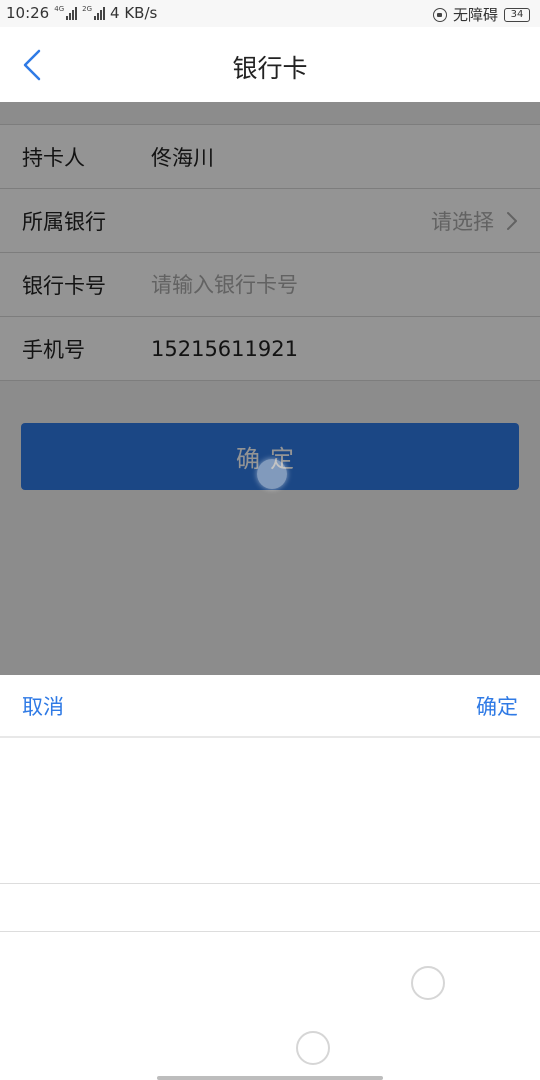 This screenshot has width=540, height=1080. What do you see at coordinates (87, 9) in the screenshot?
I see `network-type-2: 2G` at bounding box center [87, 9].